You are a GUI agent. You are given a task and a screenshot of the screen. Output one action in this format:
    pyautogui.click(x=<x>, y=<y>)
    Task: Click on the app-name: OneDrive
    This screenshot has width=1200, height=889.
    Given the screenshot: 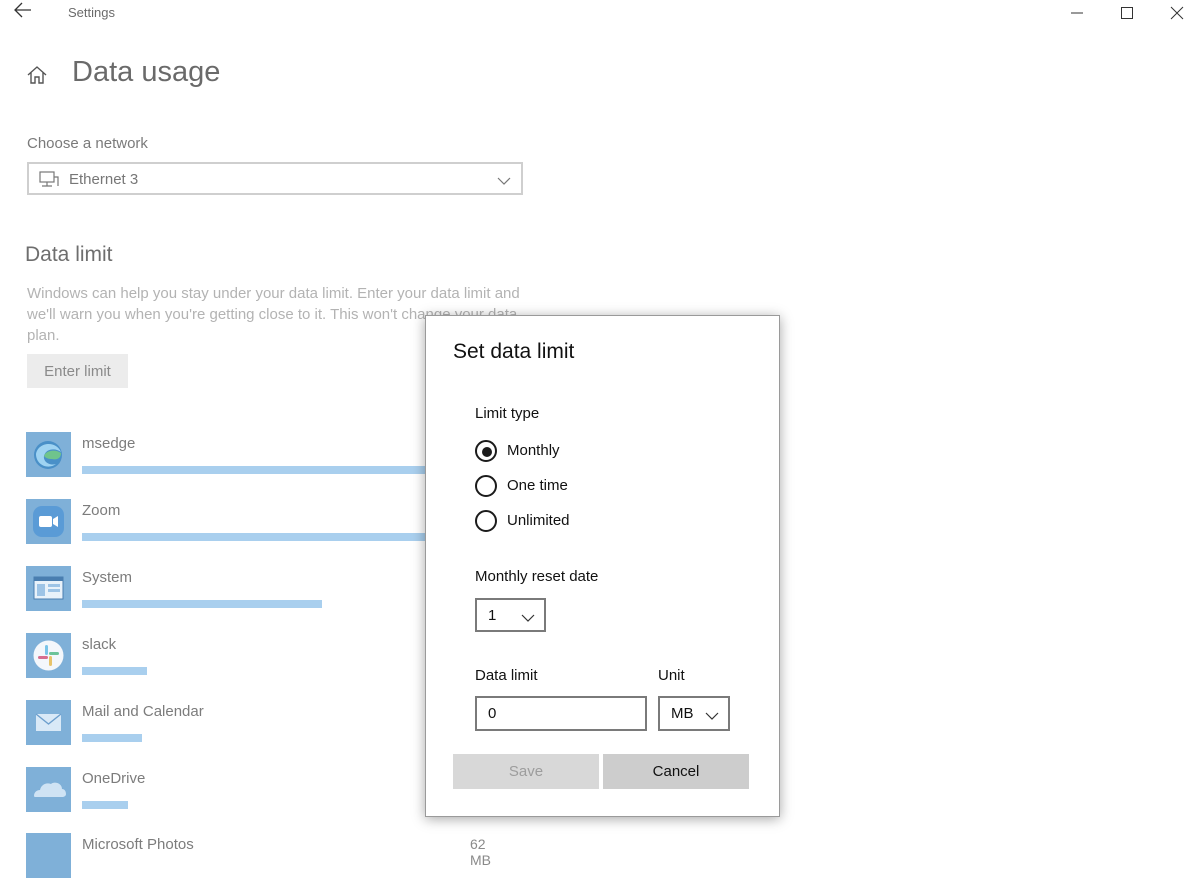 What is the action you would take?
    pyautogui.click(x=114, y=778)
    